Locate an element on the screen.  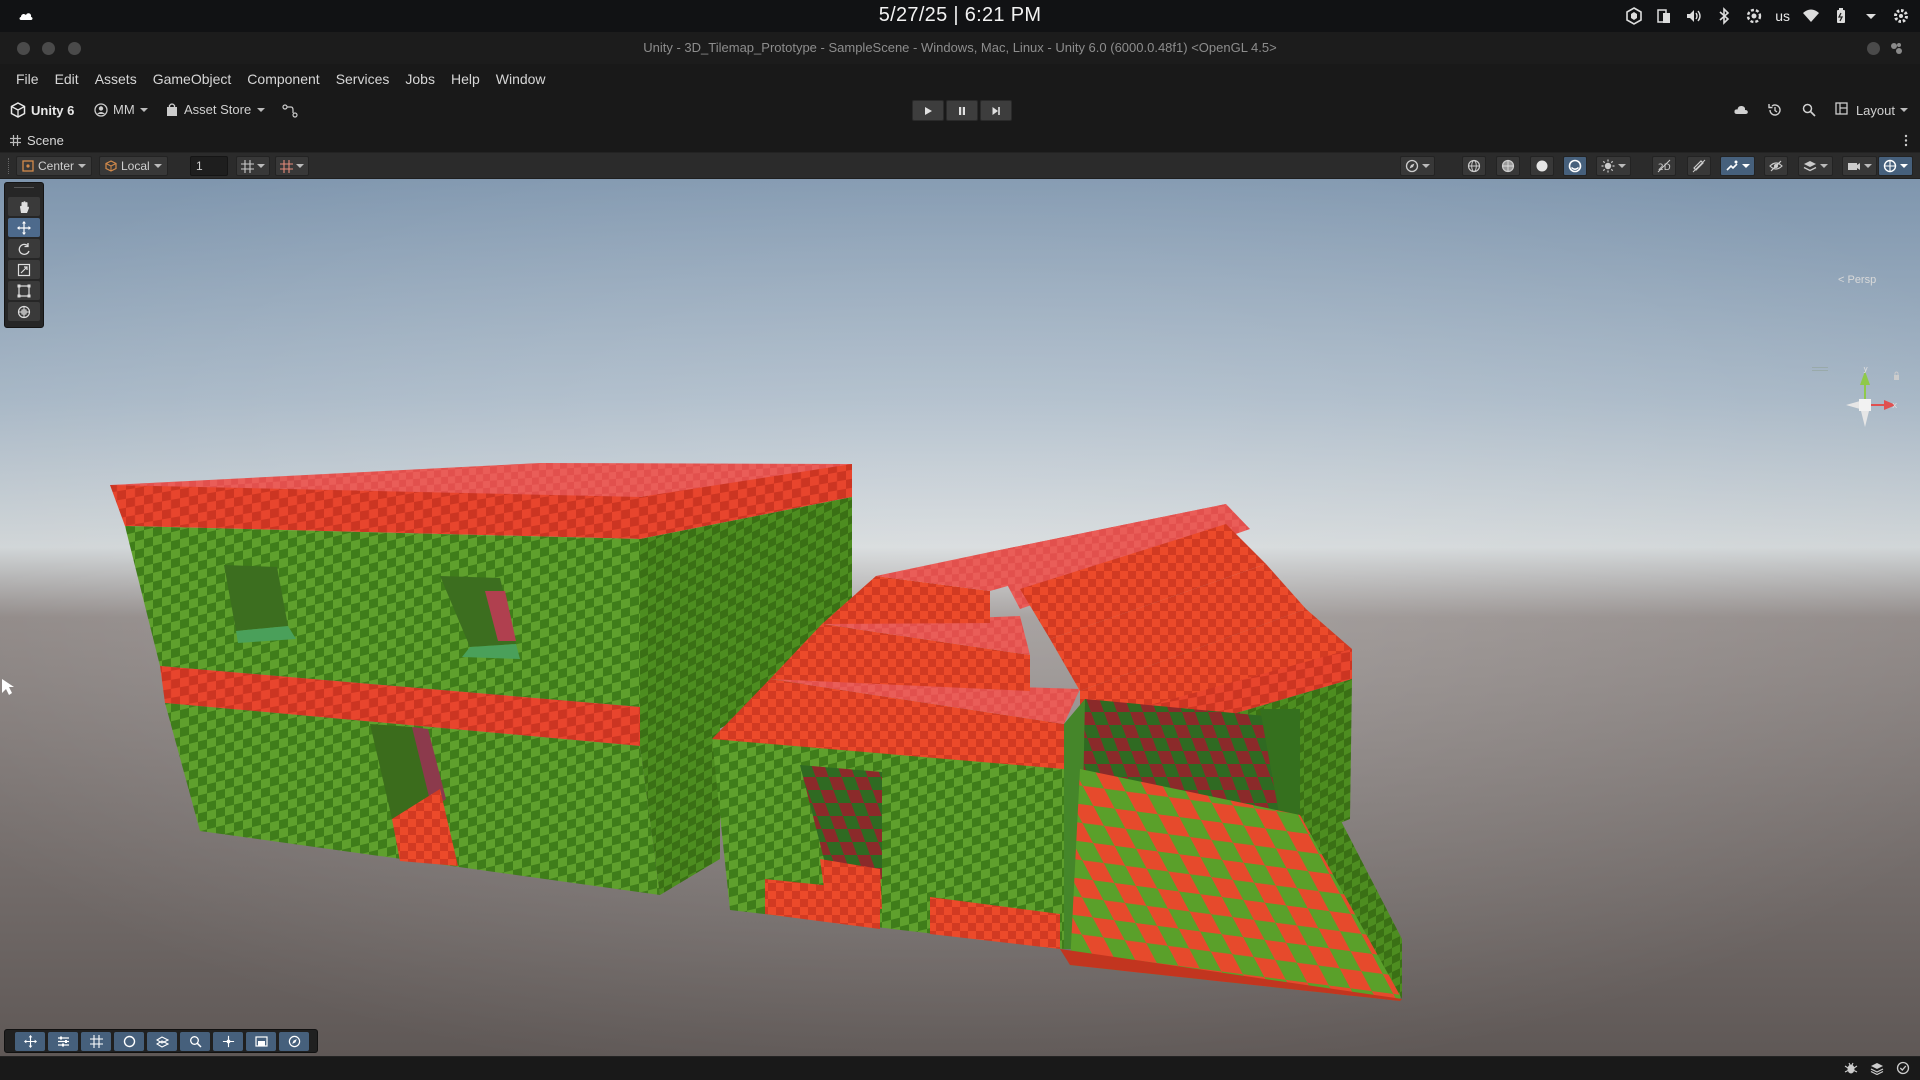
dropdown-icon is located at coordinates (1871, 16).